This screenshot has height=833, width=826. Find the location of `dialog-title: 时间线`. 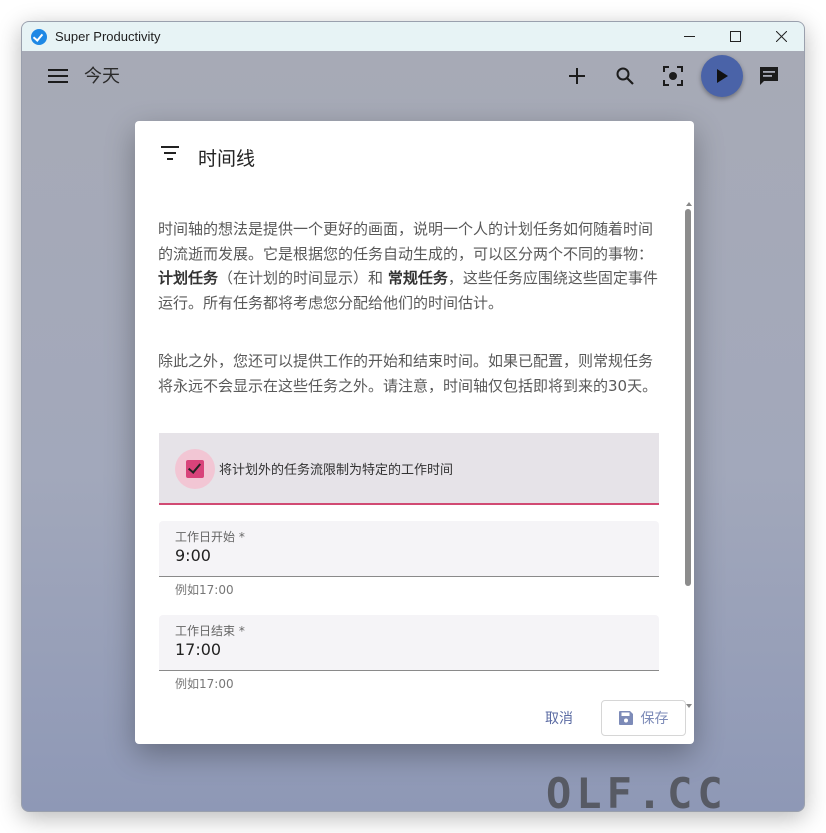

dialog-title: 时间线 is located at coordinates (227, 159).